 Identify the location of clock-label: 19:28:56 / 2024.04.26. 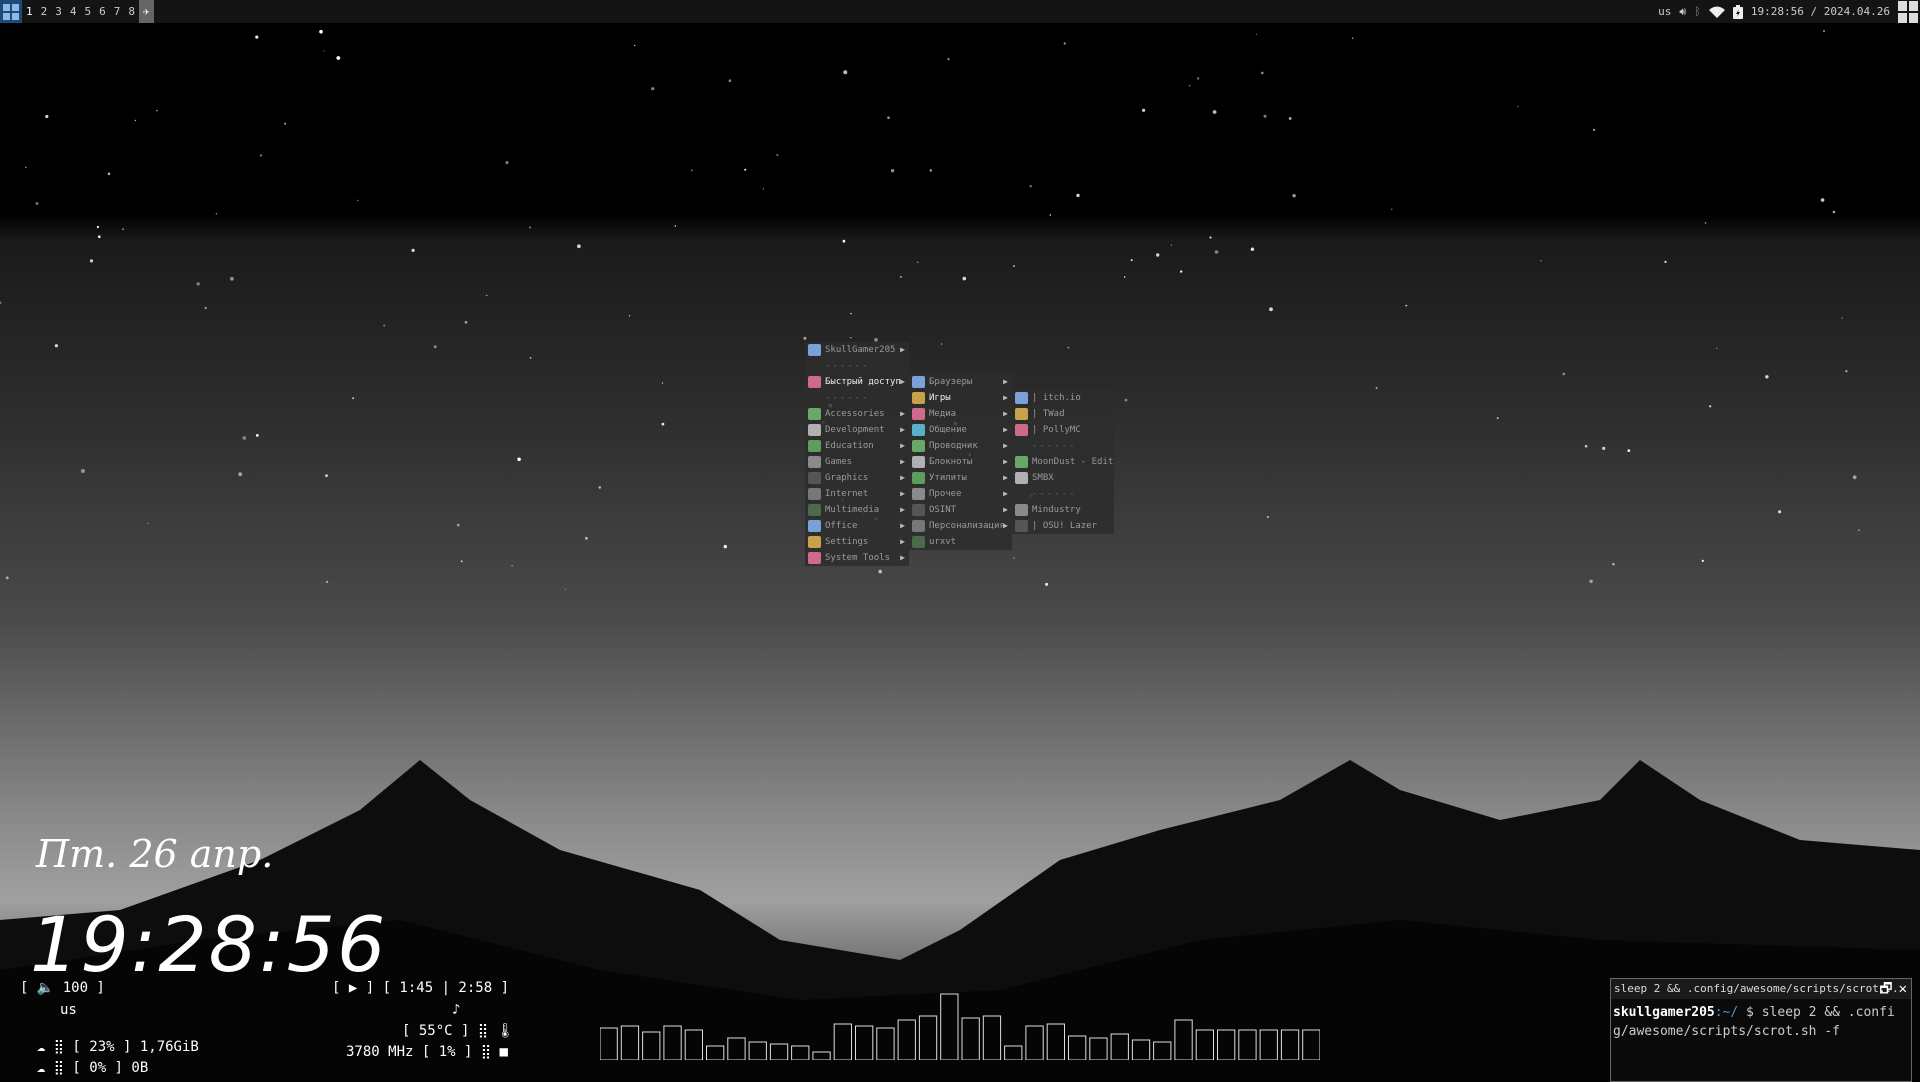
(1820, 11).